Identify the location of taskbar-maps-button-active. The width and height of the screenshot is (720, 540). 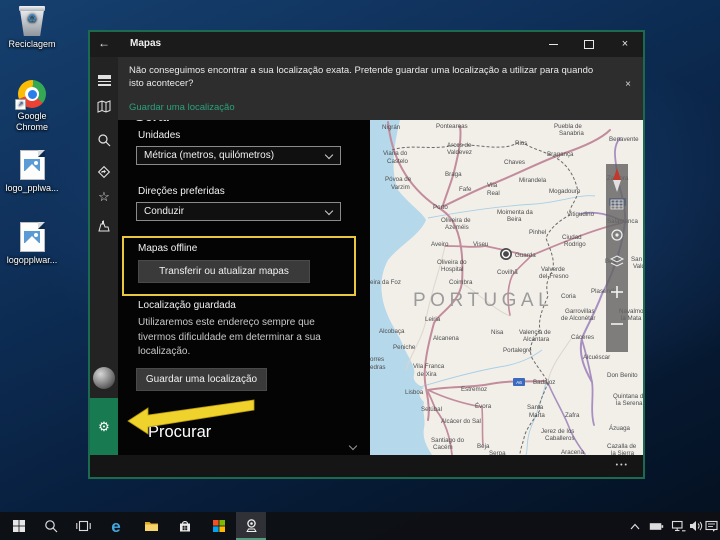
(251, 526).